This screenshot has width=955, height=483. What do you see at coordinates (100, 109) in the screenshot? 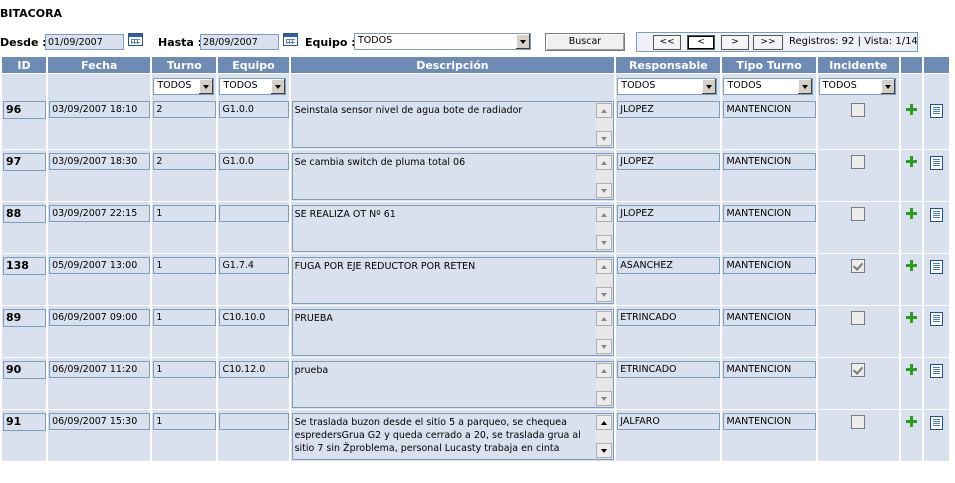
I see `fecha-field: 03/09/2007 18:10` at bounding box center [100, 109].